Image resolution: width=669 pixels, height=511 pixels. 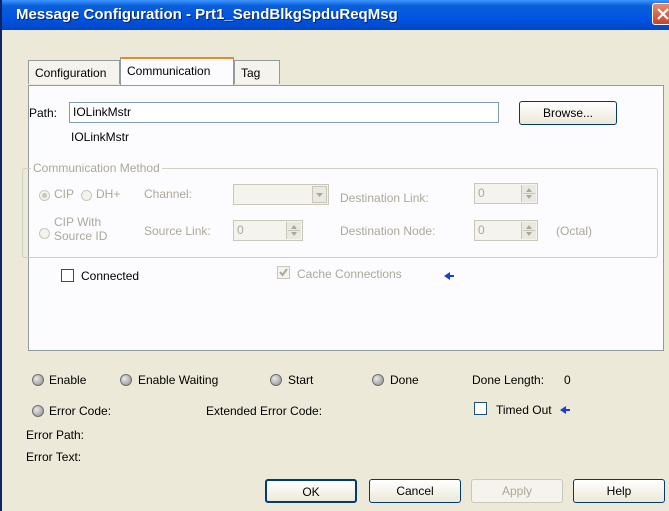 I want to click on close-button, so click(x=660, y=14).